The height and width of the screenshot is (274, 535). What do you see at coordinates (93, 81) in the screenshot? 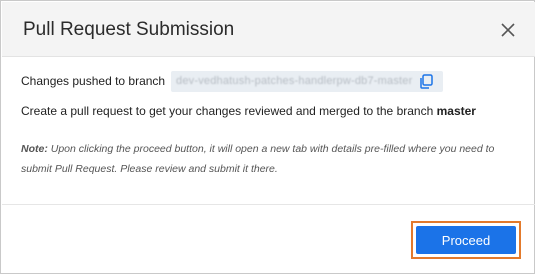
I see `branch-label: Changes pushed to branch` at bounding box center [93, 81].